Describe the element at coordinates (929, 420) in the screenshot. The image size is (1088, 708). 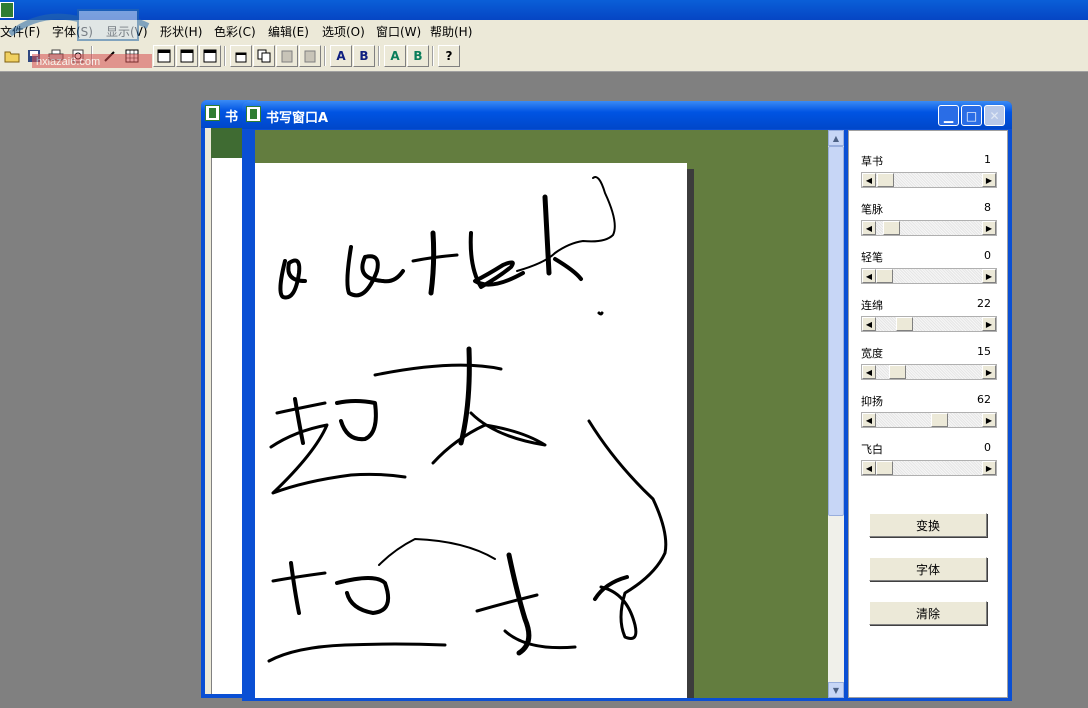
I see `slider-cadence: ◀ ▶` at that location.